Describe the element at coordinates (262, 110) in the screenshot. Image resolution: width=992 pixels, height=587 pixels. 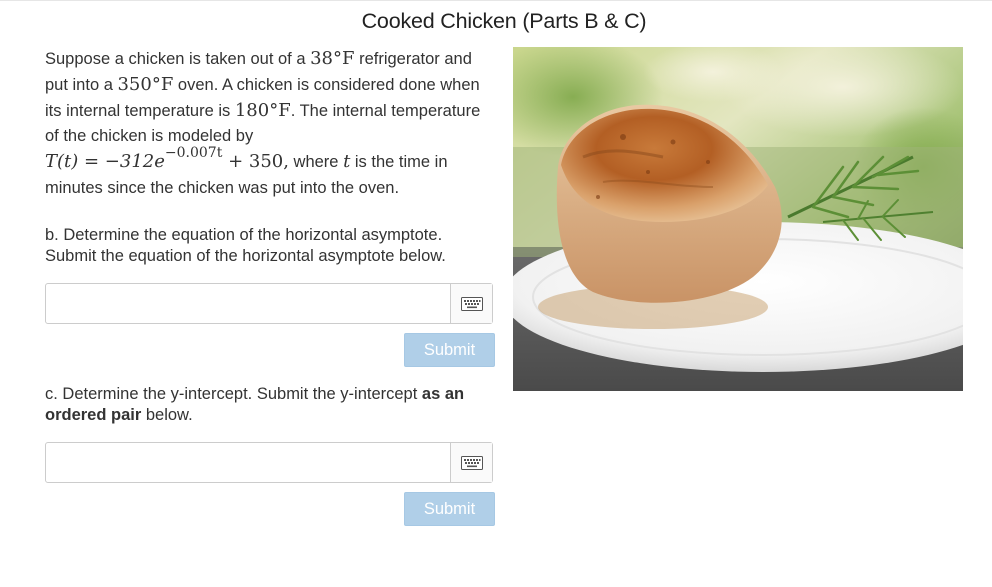
I see `done-temp: 180°F` at that location.